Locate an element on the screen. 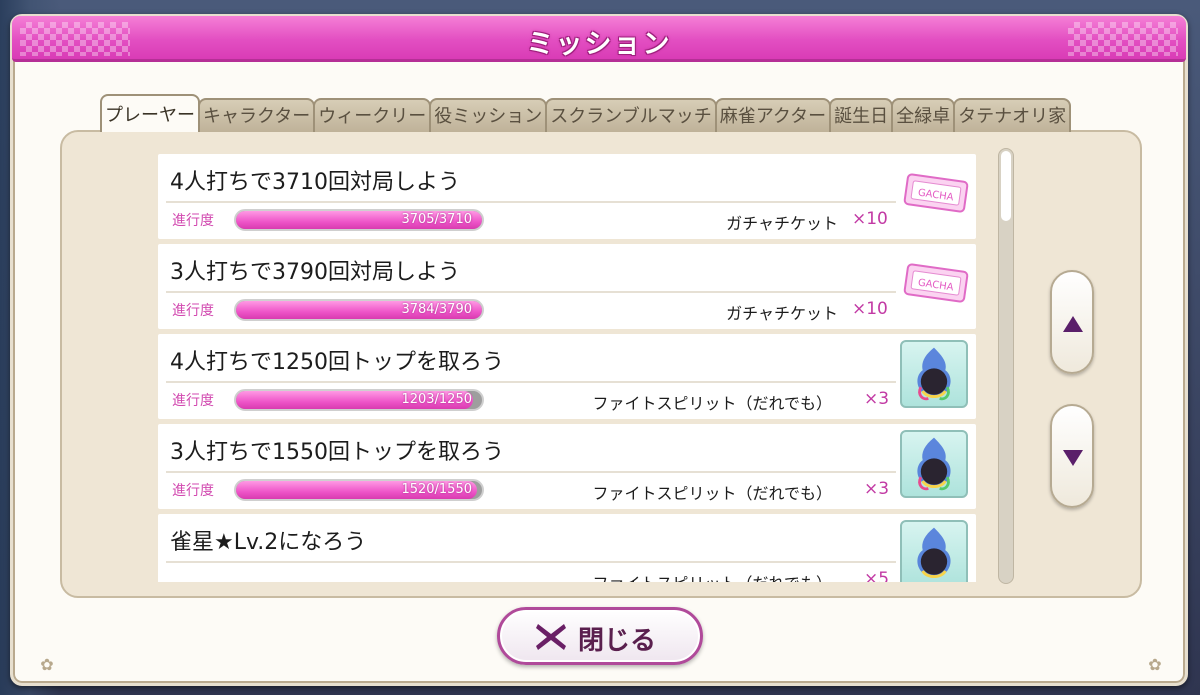 The image size is (1200, 695). tab-scramble-match: スクランブルマッチ is located at coordinates (631, 115).